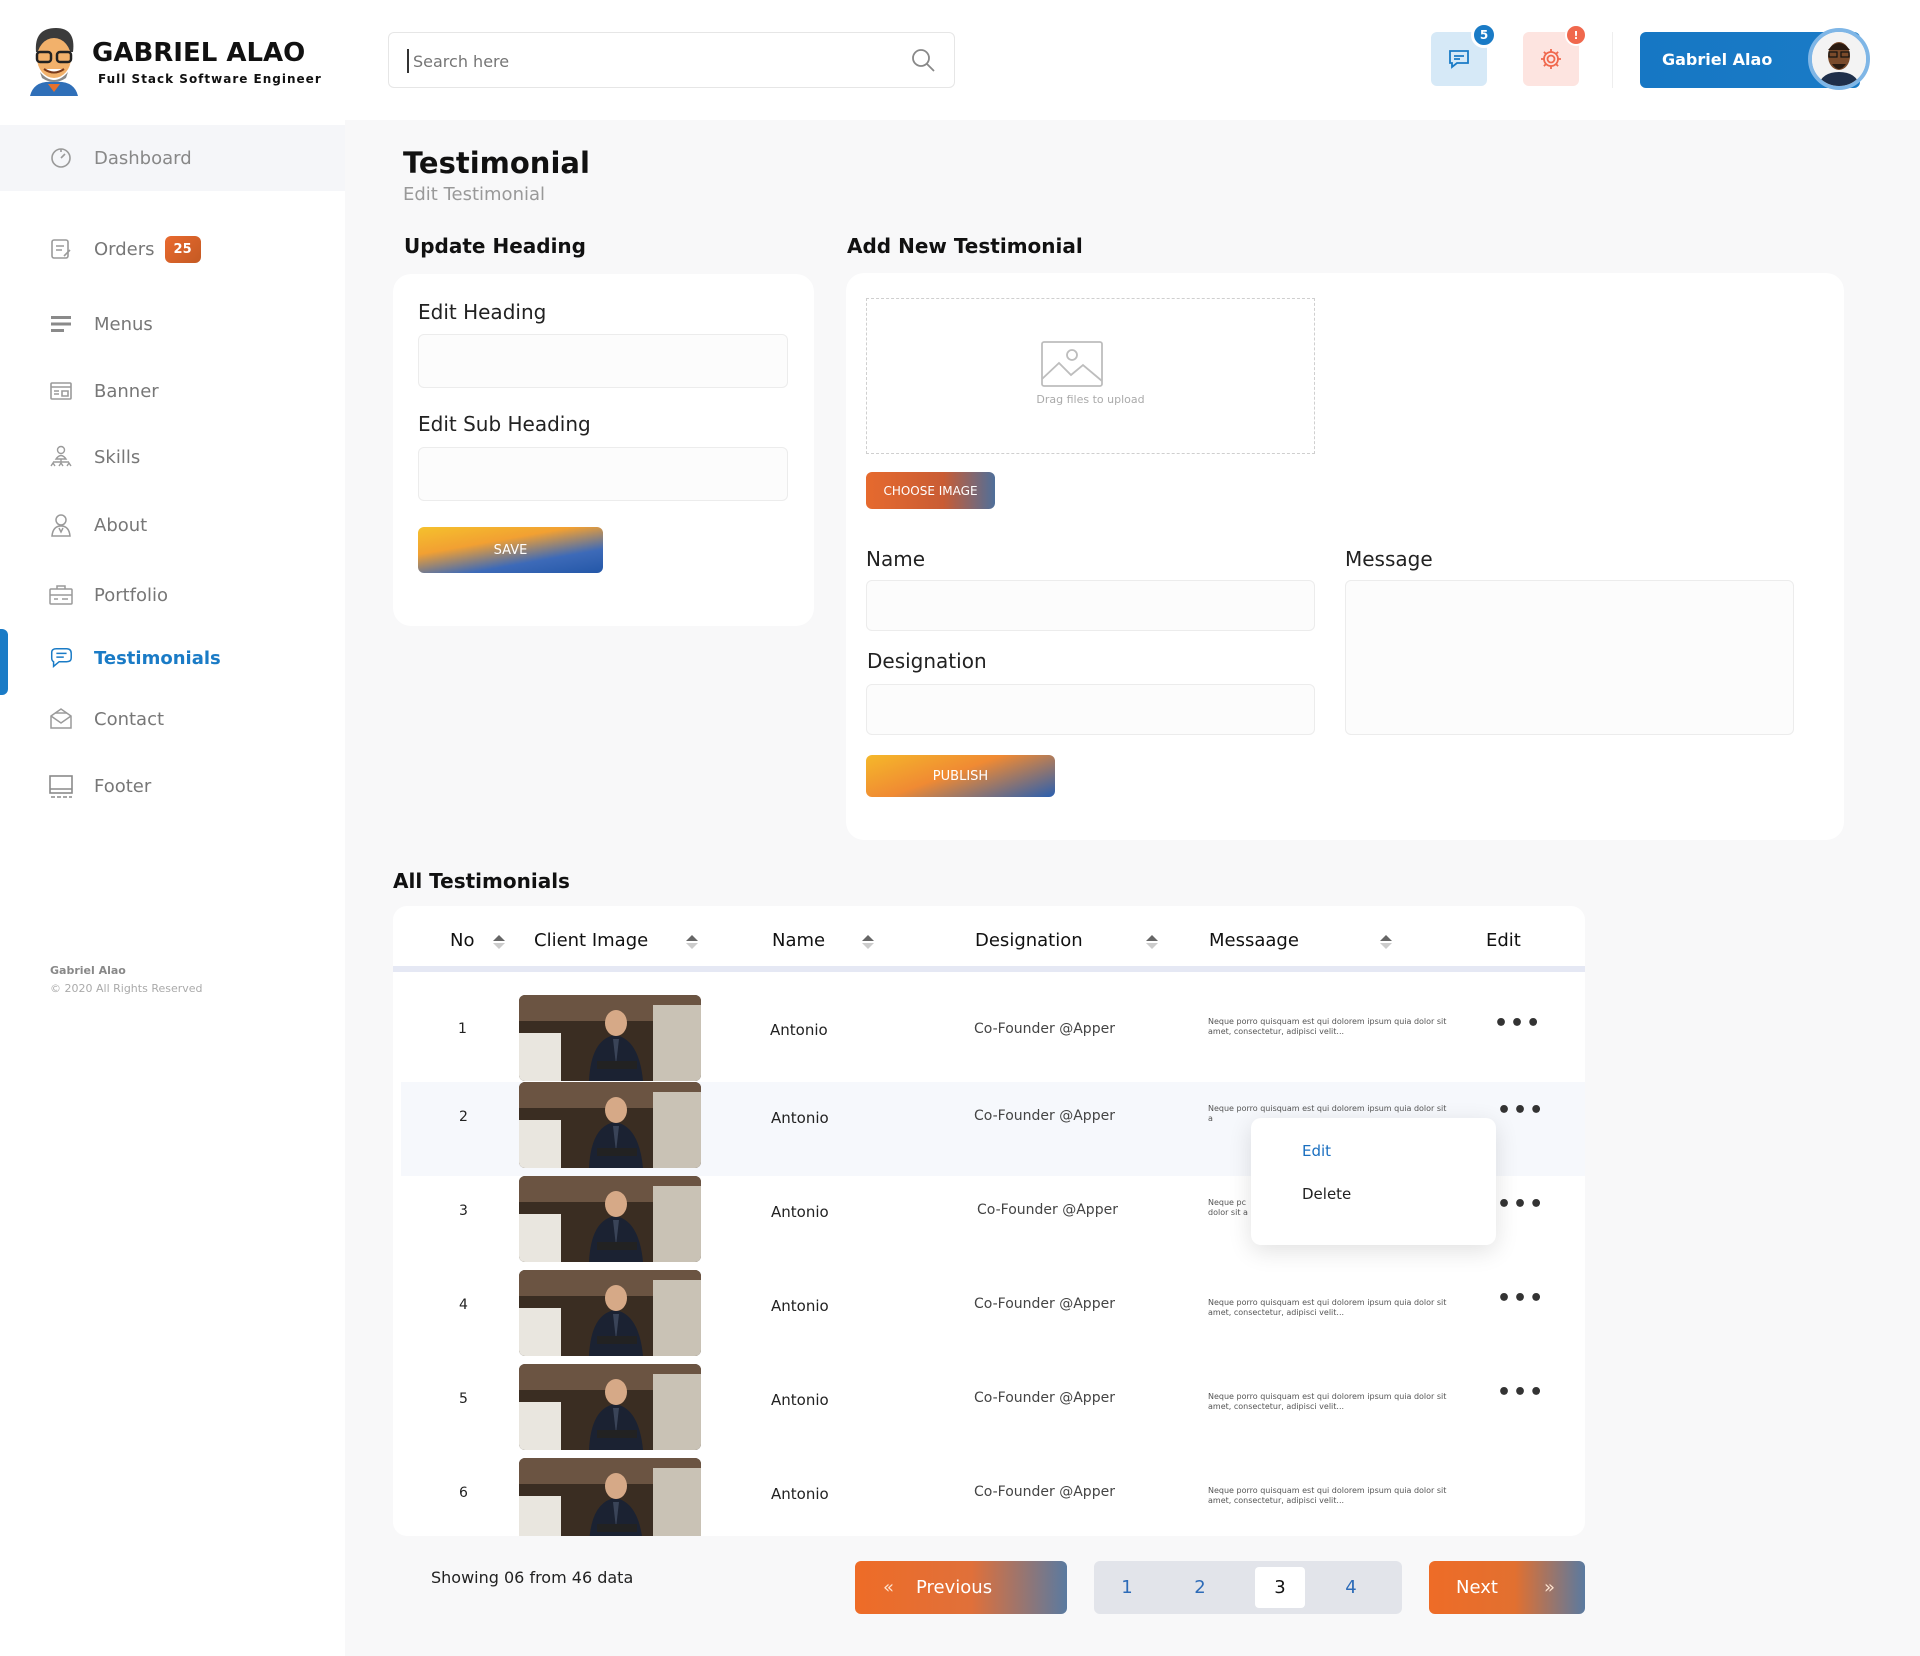  What do you see at coordinates (954, 1587) in the screenshot?
I see `previous-label: Previous` at bounding box center [954, 1587].